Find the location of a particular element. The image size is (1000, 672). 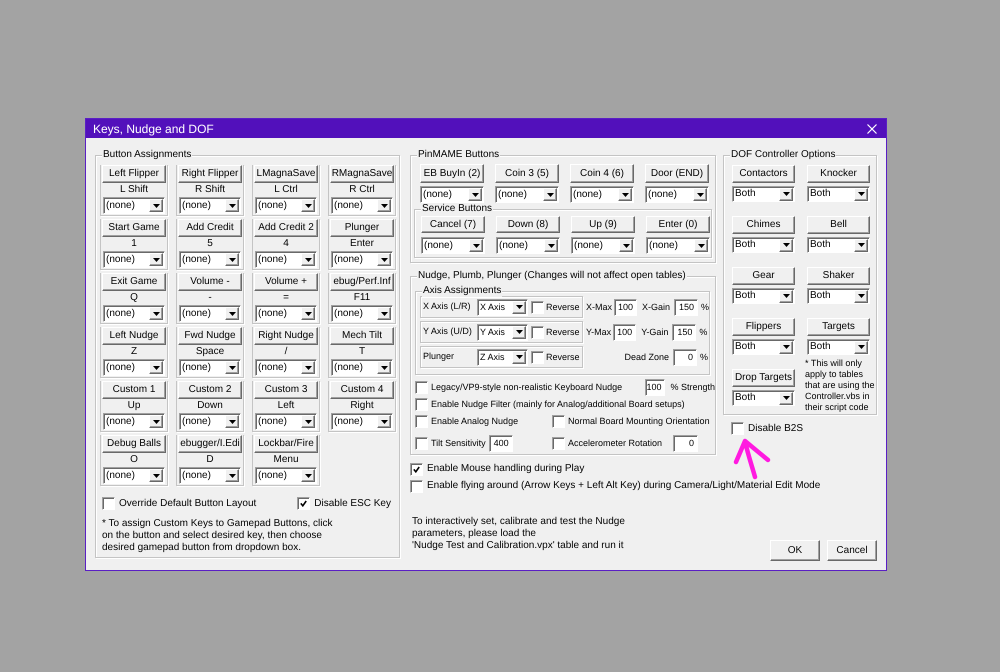

assignment-button: Custom 1 is located at coordinates (134, 390).